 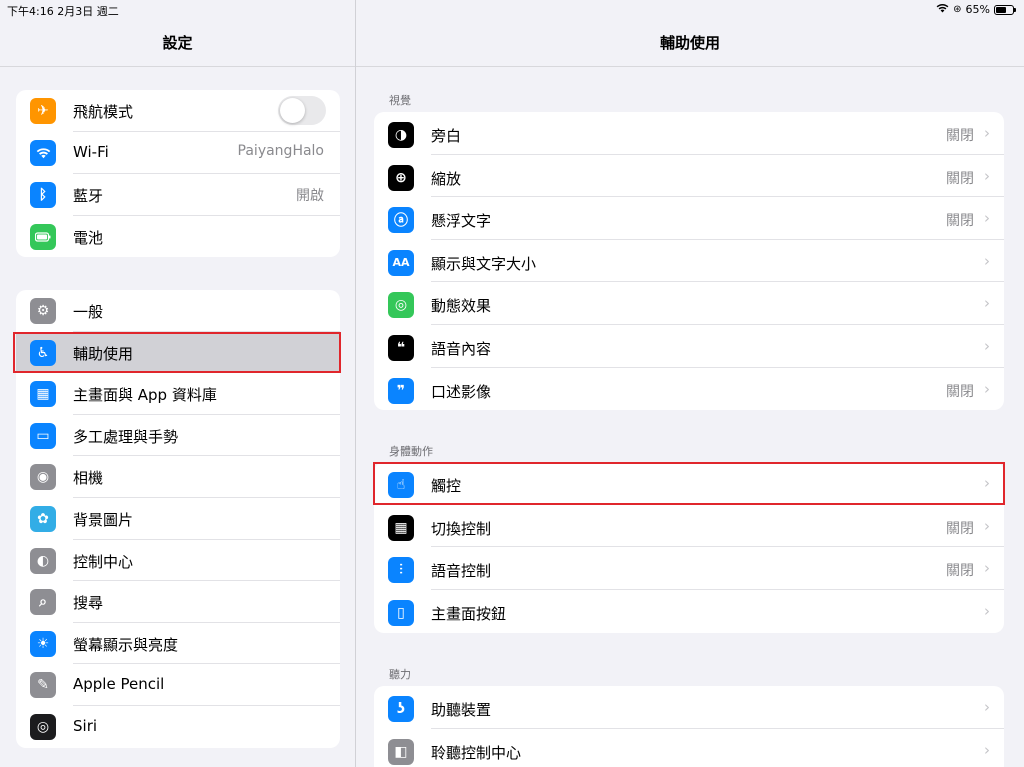 I want to click on sidebar-item-camera: ◉ 相機, so click(x=178, y=477).